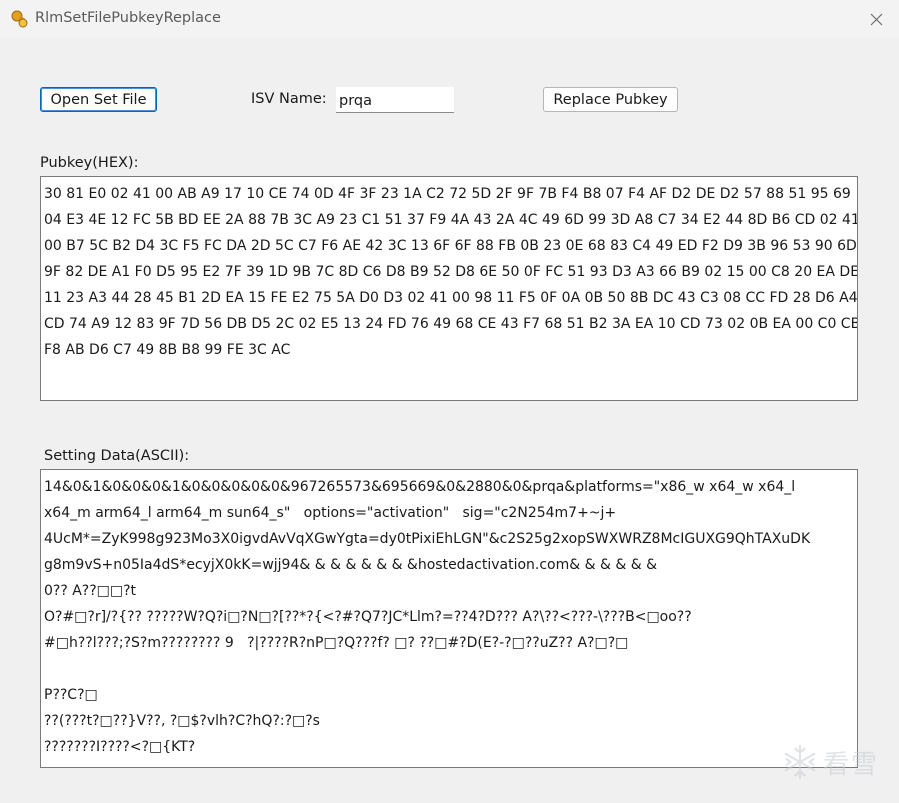  Describe the element at coordinates (20, 19) in the screenshot. I see `app-icon` at that location.